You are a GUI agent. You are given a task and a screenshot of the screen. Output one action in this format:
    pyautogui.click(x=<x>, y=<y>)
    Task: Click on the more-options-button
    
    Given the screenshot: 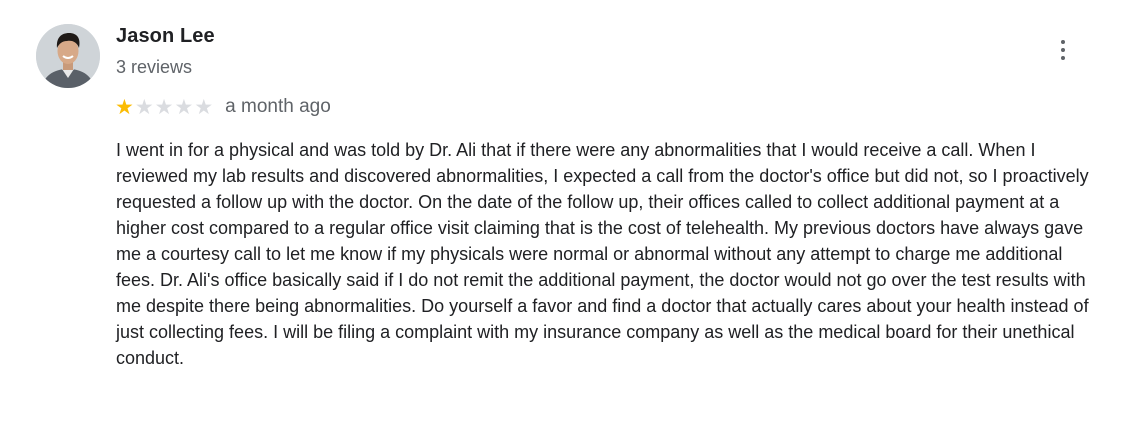 What is the action you would take?
    pyautogui.click(x=1063, y=50)
    